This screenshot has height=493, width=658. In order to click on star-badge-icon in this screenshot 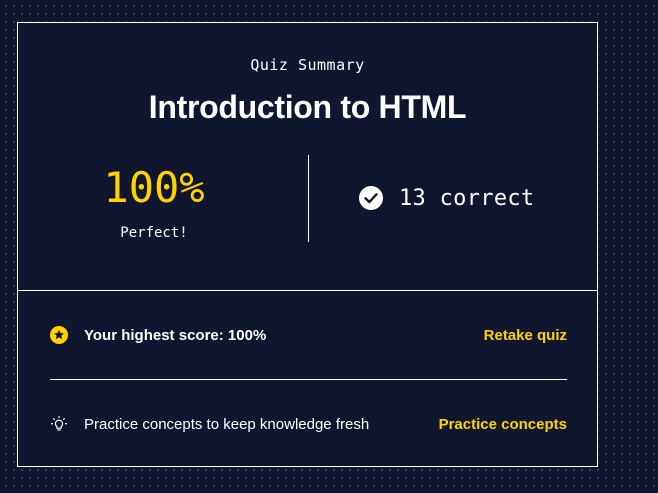, I will do `click(59, 335)`.